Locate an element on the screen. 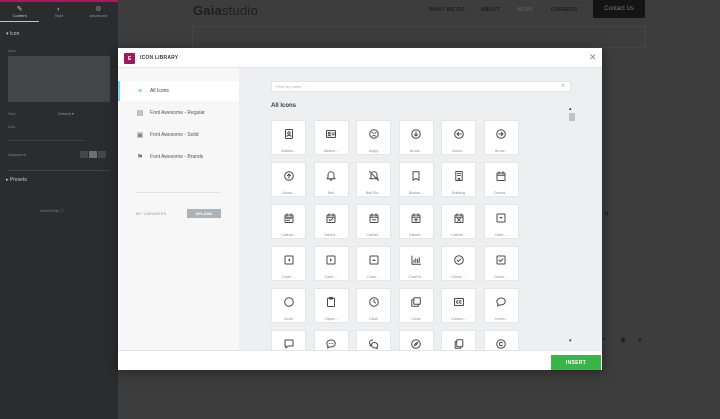  align-center-button is located at coordinates (93, 154).